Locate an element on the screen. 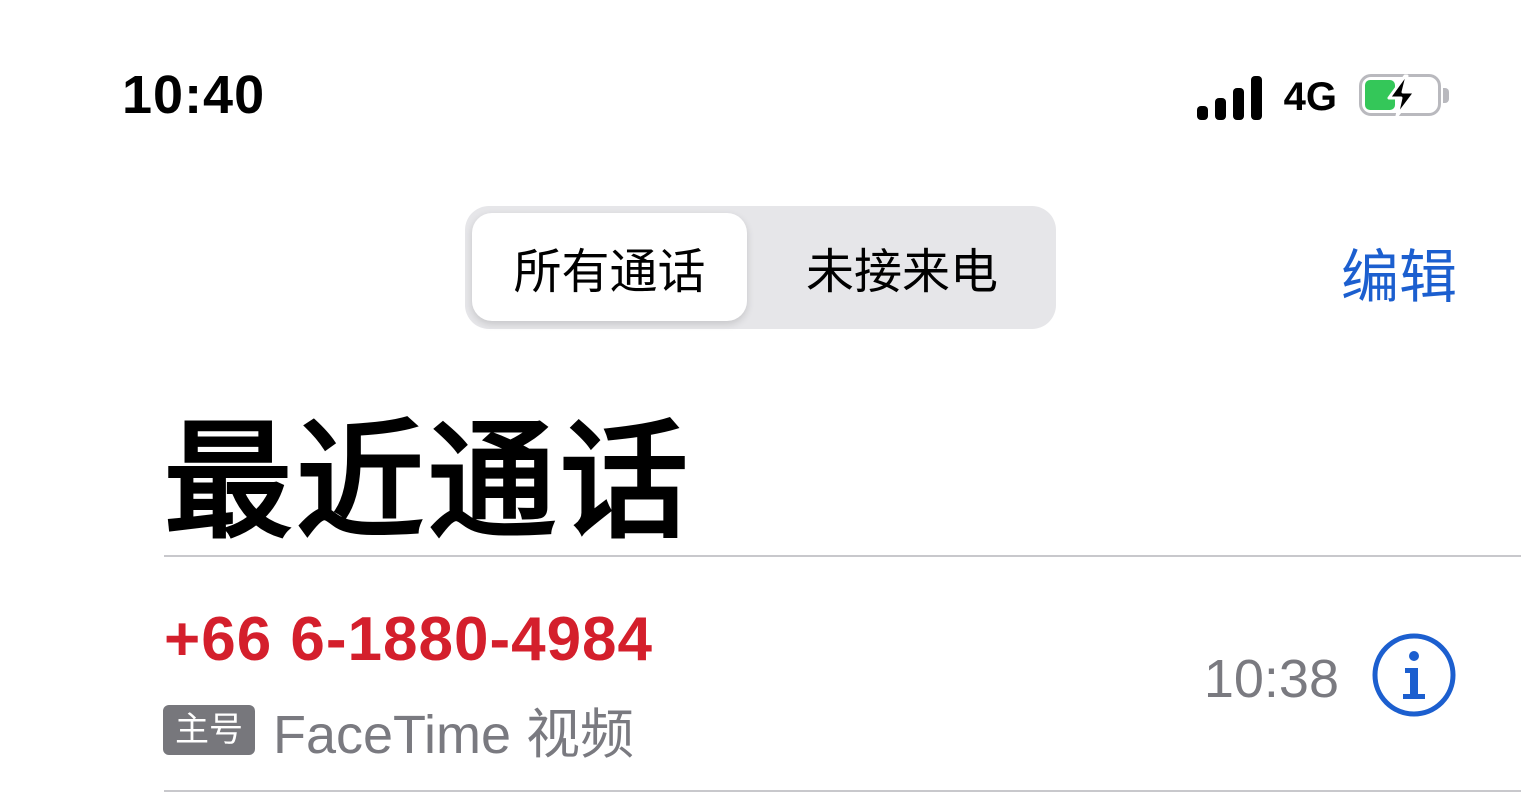 The width and height of the screenshot is (1521, 800). call-time: 10:38 is located at coordinates (1271, 679).